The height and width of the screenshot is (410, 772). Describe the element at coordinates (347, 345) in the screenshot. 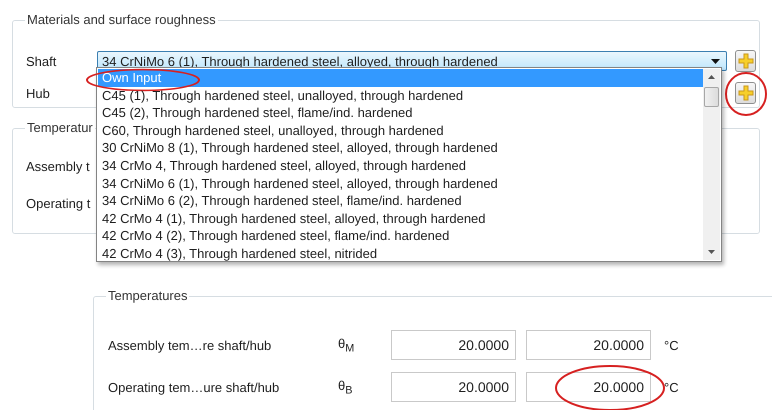

I see `symbol-label: θ$_{M}$` at that location.